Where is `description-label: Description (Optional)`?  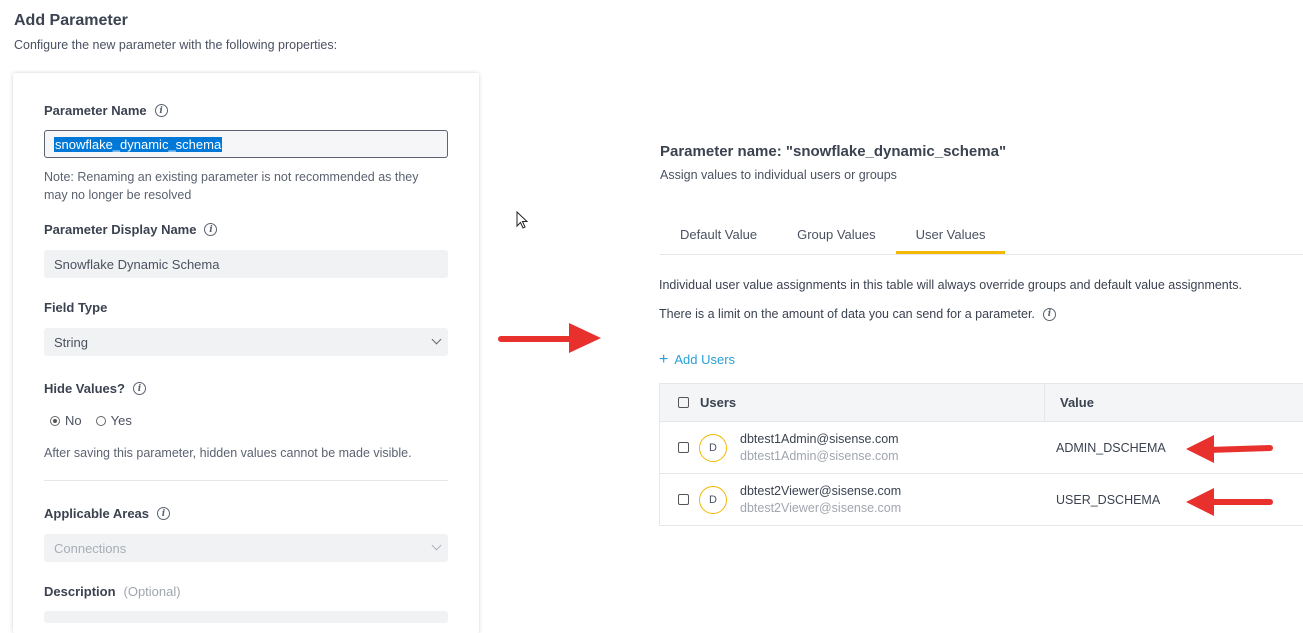 description-label: Description (Optional) is located at coordinates (112, 591).